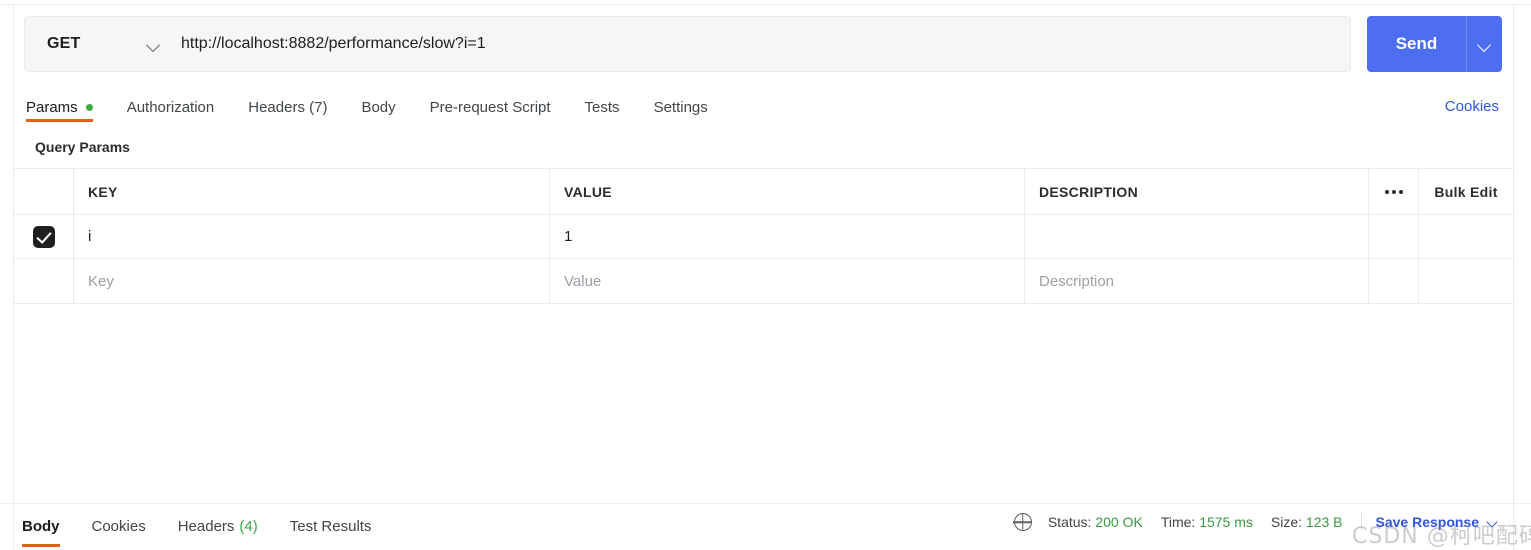 Image resolution: width=1531 pixels, height=550 pixels. I want to click on tab-label: Tests, so click(602, 107).